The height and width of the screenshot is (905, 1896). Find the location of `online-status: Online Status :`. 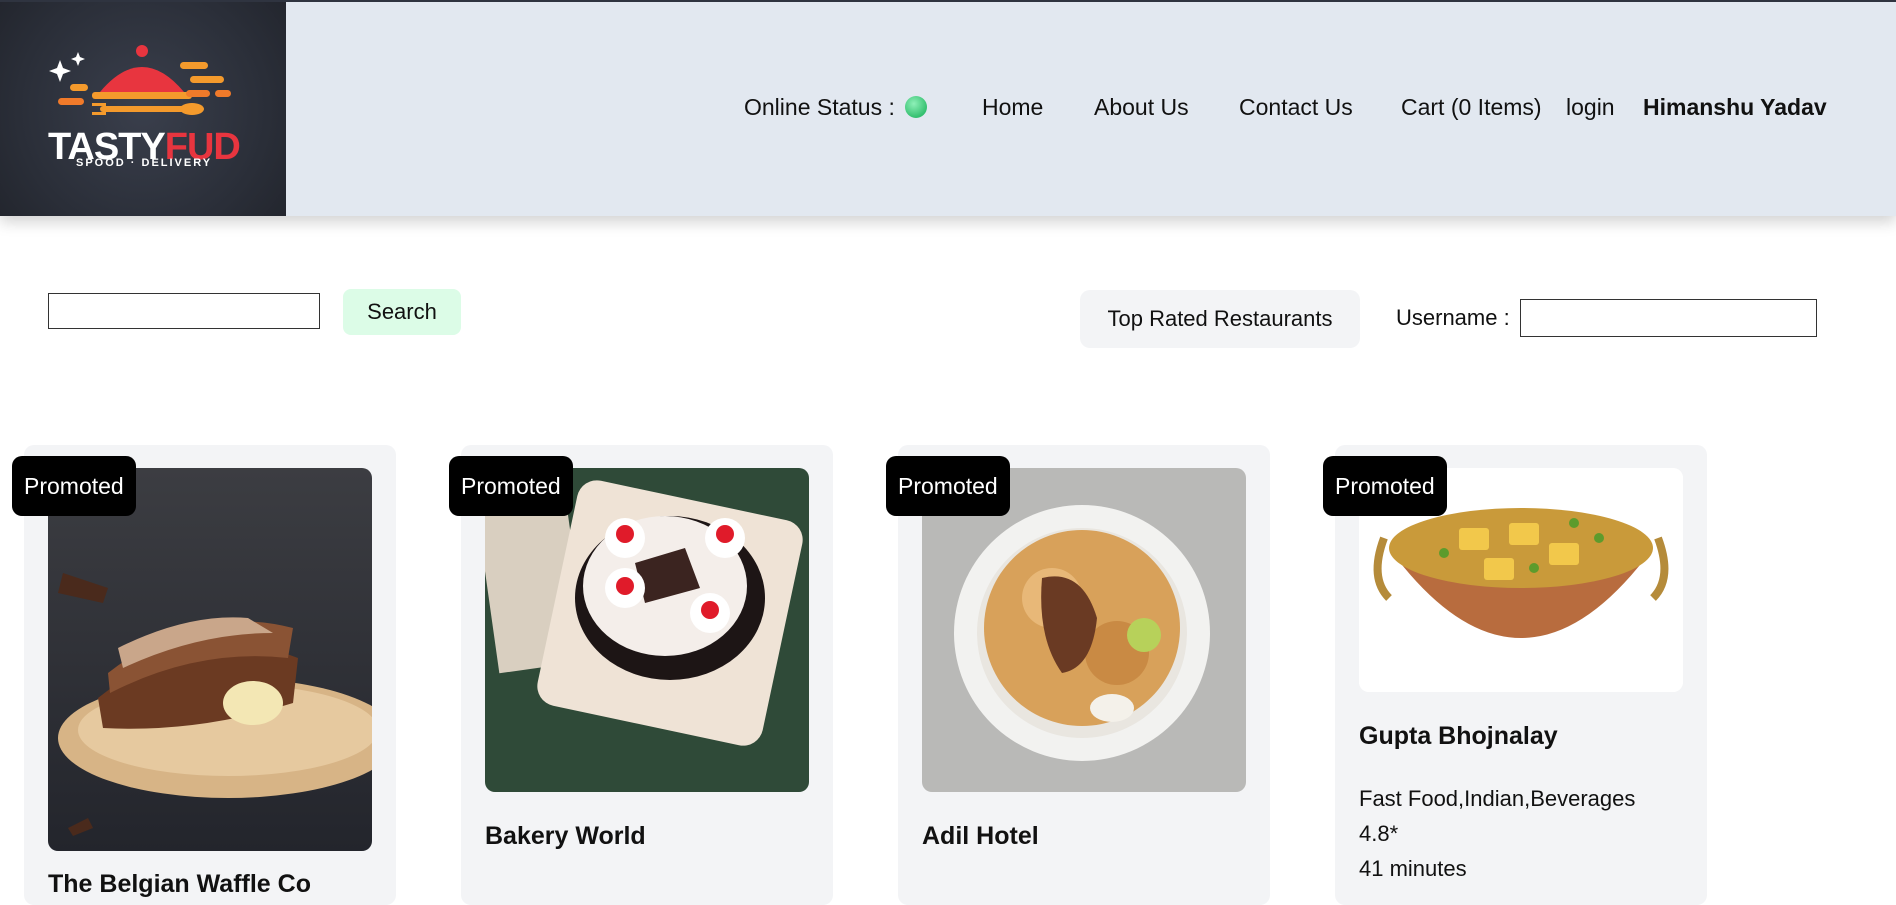

online-status: Online Status : is located at coordinates (835, 112).